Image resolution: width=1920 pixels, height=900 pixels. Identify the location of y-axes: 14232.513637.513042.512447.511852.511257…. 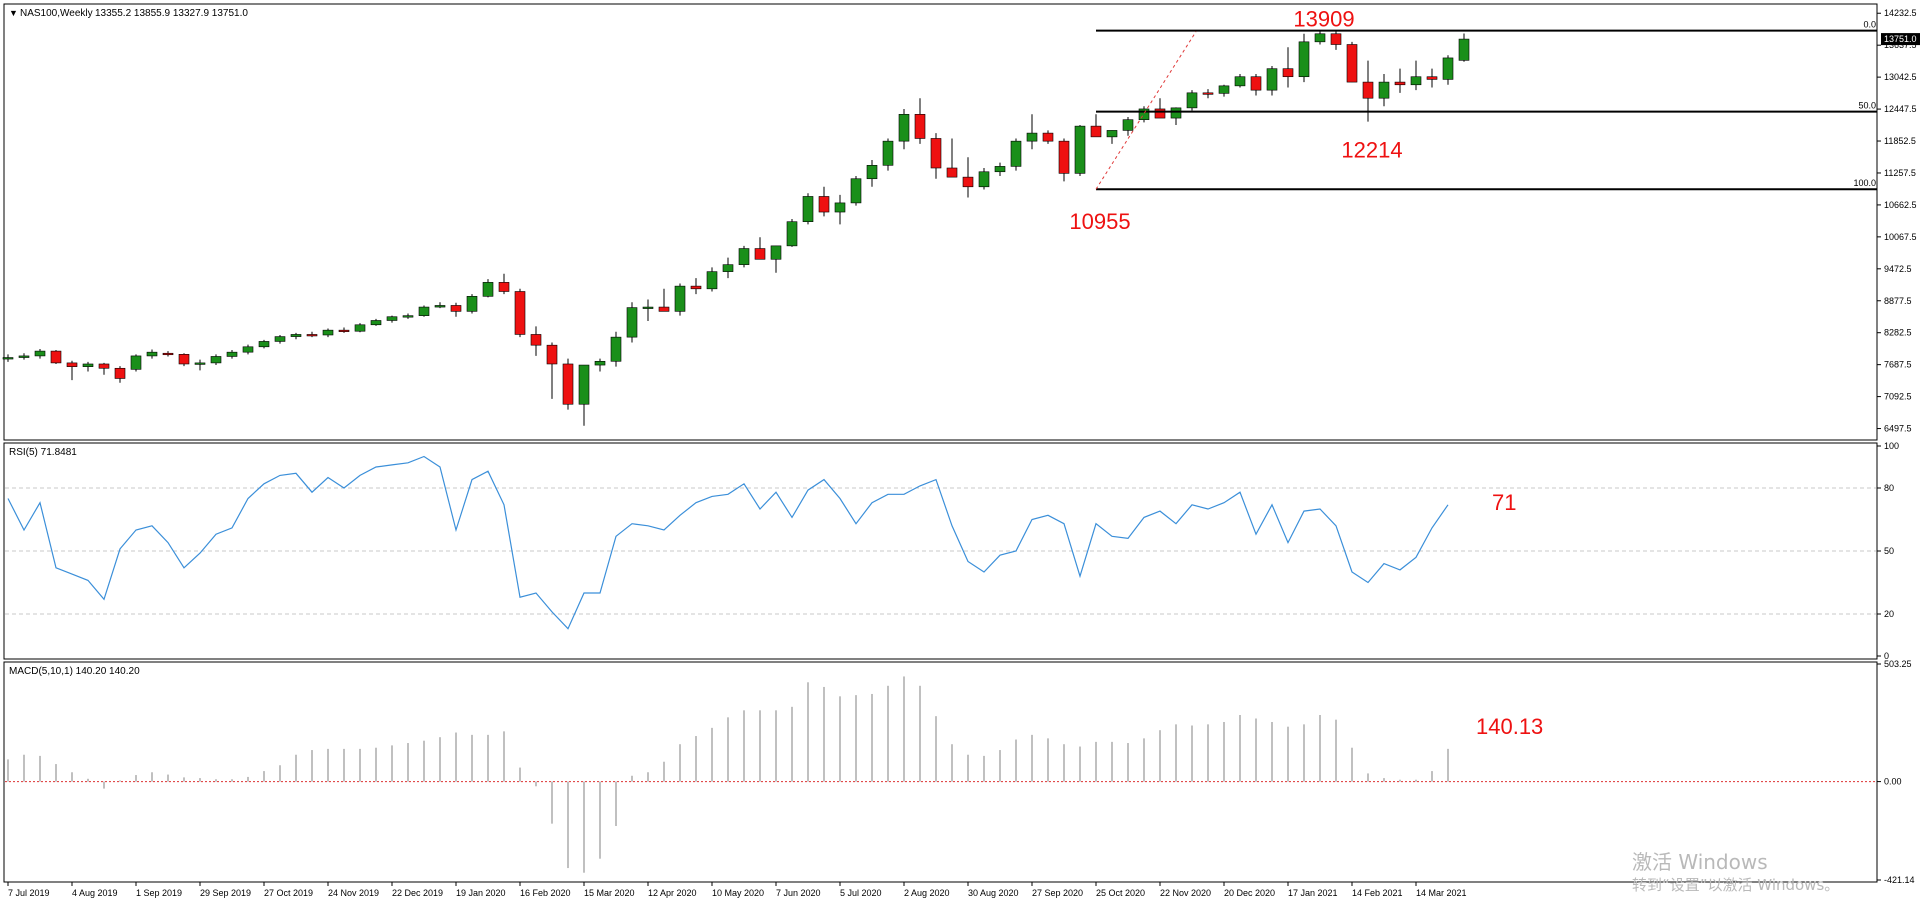
(1898, 446).